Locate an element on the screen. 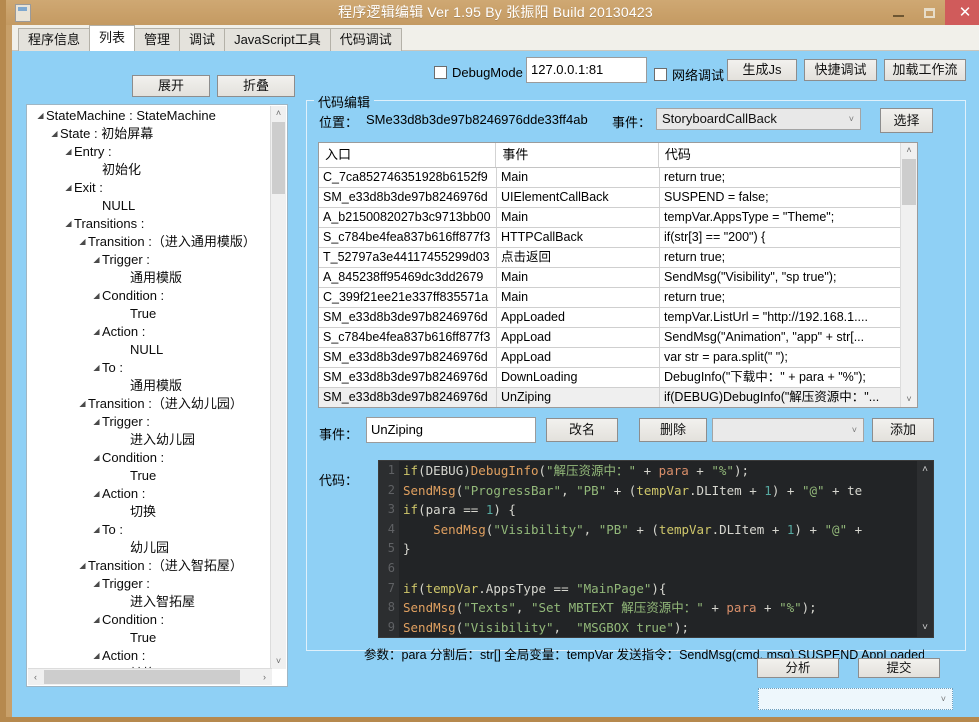 This screenshot has width=979, height=722. ip-address-input: 127.0.0.1:81 is located at coordinates (586, 70).